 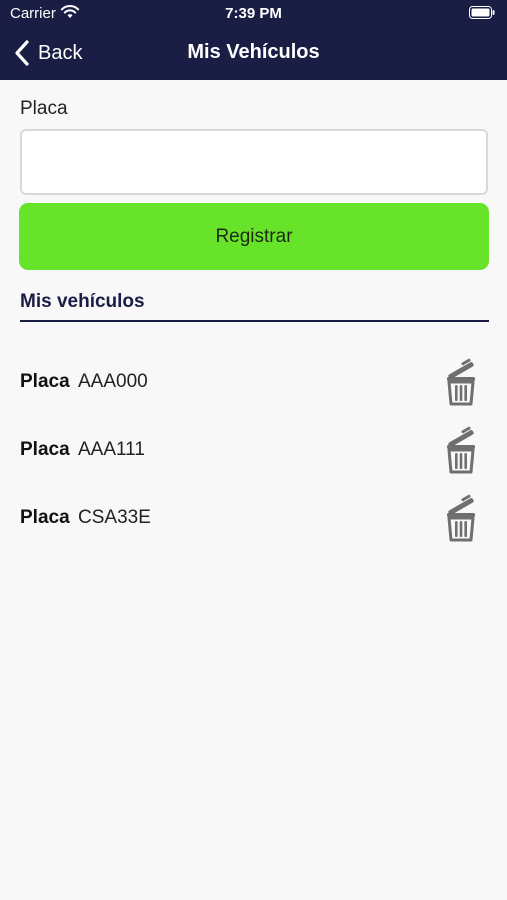 I want to click on plate-value: AAA000, so click(x=113, y=381).